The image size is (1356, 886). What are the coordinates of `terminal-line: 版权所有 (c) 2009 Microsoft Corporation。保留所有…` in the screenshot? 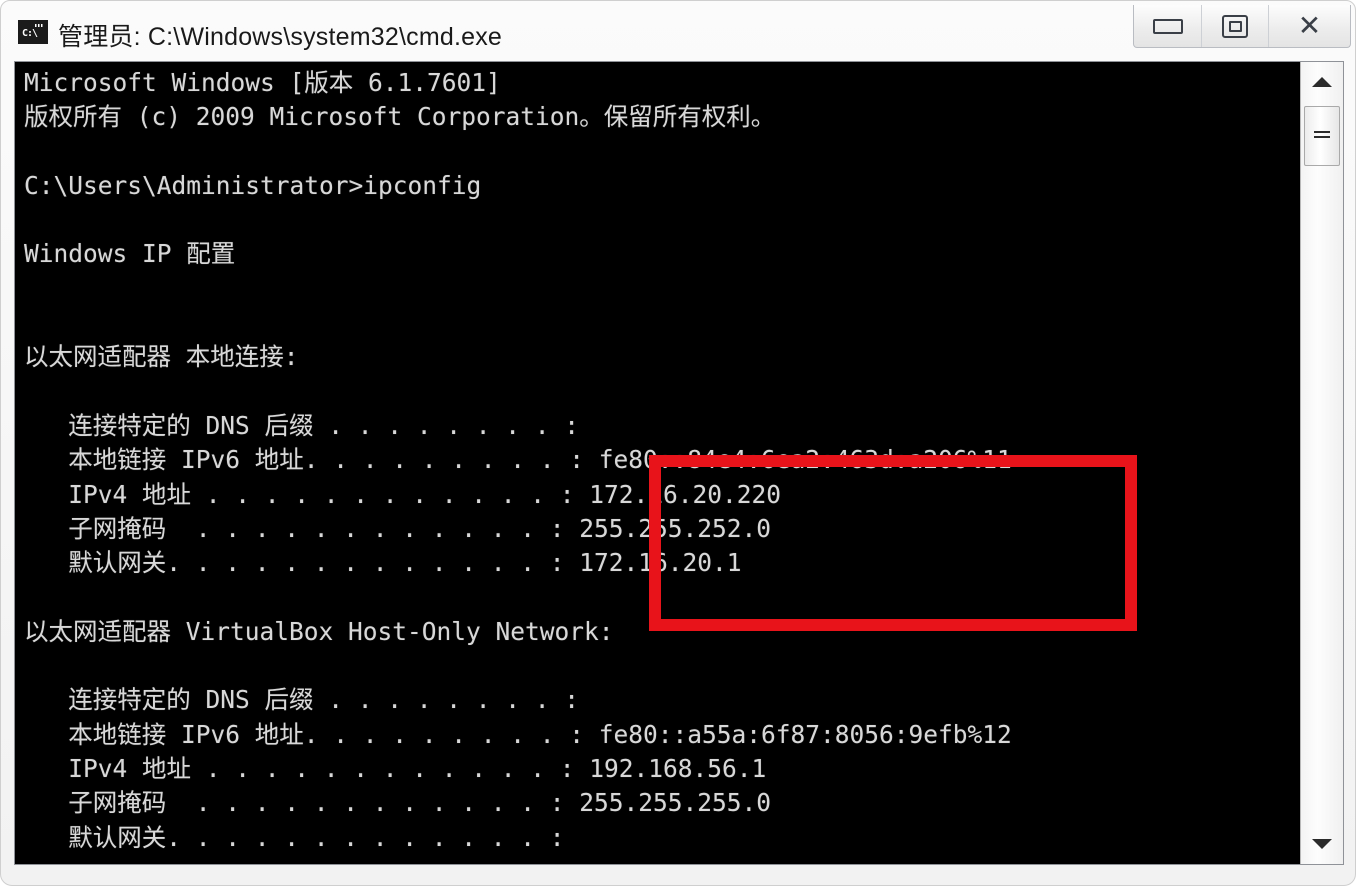 It's located at (400, 117).